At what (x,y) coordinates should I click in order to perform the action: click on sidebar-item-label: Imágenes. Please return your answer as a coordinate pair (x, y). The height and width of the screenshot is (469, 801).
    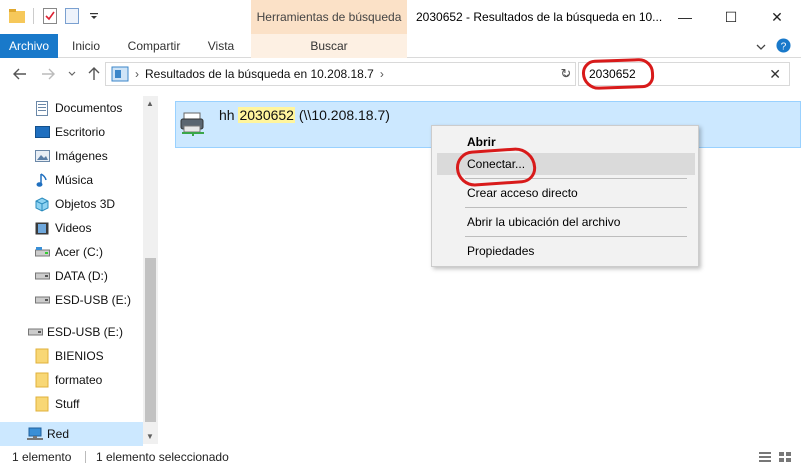
    Looking at the image, I should click on (81, 156).